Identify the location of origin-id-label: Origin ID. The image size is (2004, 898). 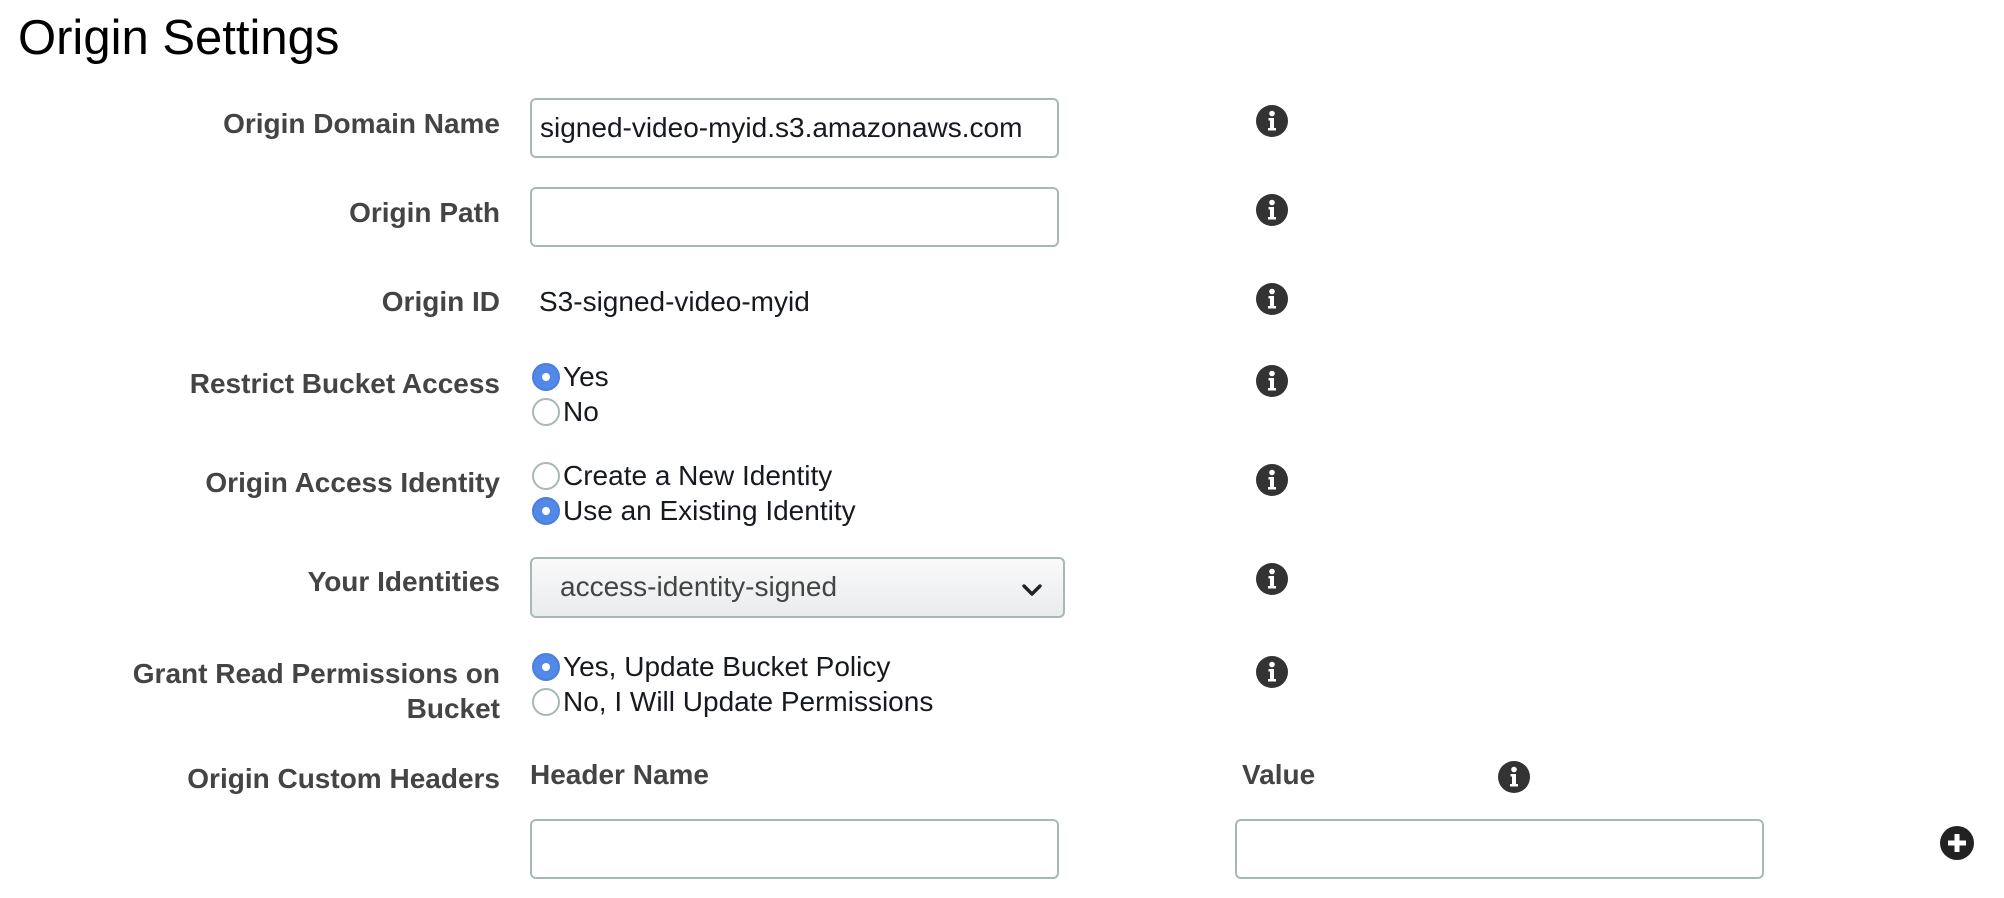
(440, 301).